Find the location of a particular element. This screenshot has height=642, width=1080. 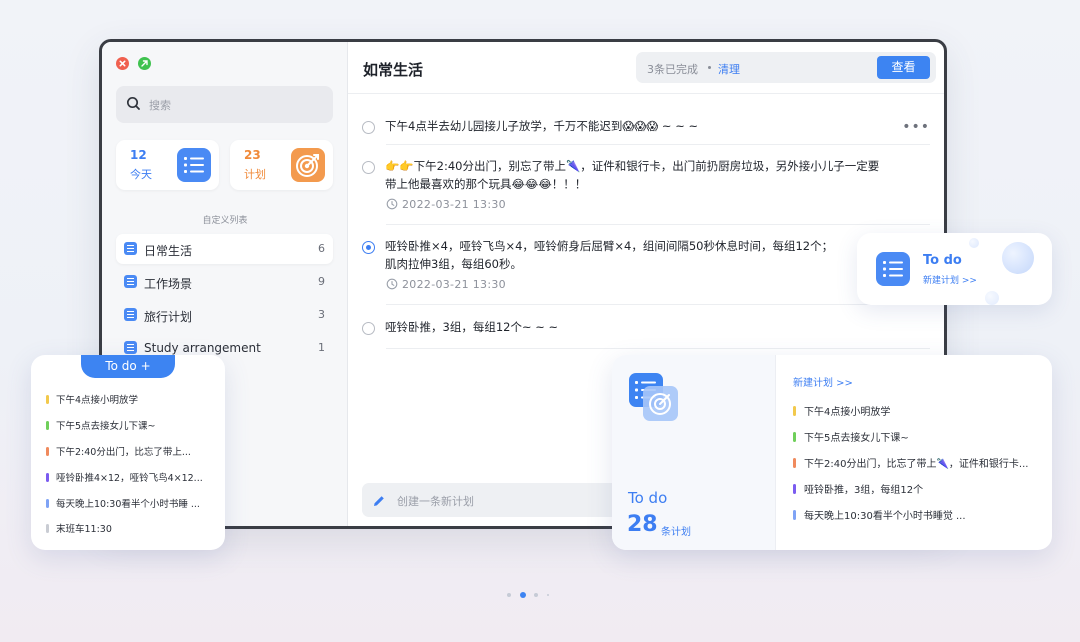

today-count: 12 is located at coordinates (138, 155).